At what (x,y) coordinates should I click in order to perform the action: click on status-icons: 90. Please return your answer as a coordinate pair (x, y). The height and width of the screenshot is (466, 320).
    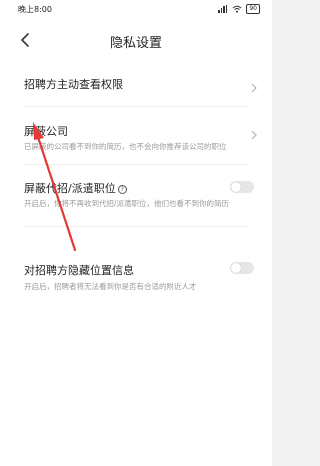
    Looking at the image, I should click on (239, 9).